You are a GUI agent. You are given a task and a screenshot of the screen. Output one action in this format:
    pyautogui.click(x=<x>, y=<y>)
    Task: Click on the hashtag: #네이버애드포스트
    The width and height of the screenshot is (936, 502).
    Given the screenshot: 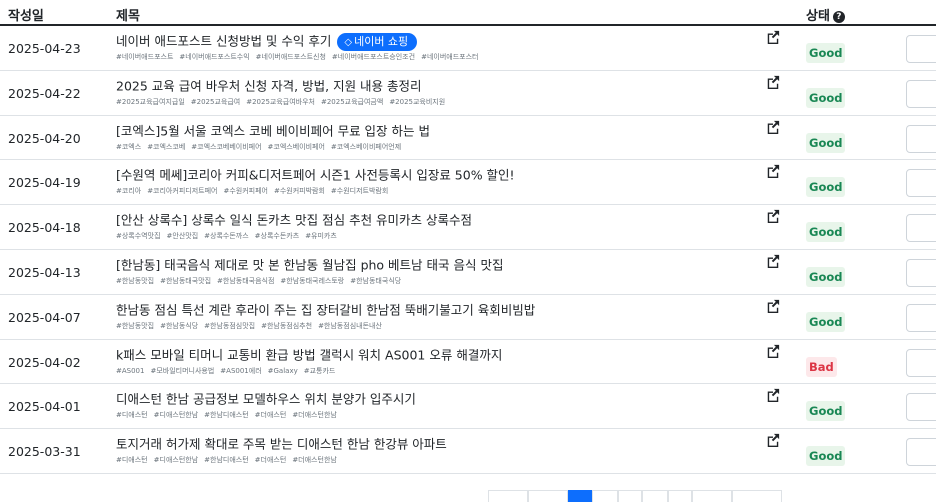 What is the action you would take?
    pyautogui.click(x=144, y=57)
    